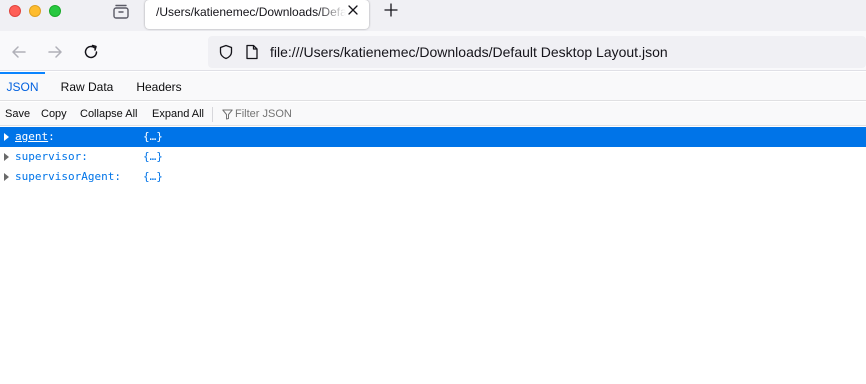  Describe the element at coordinates (159, 86) in the screenshot. I see `tab-headers: Headers` at that location.